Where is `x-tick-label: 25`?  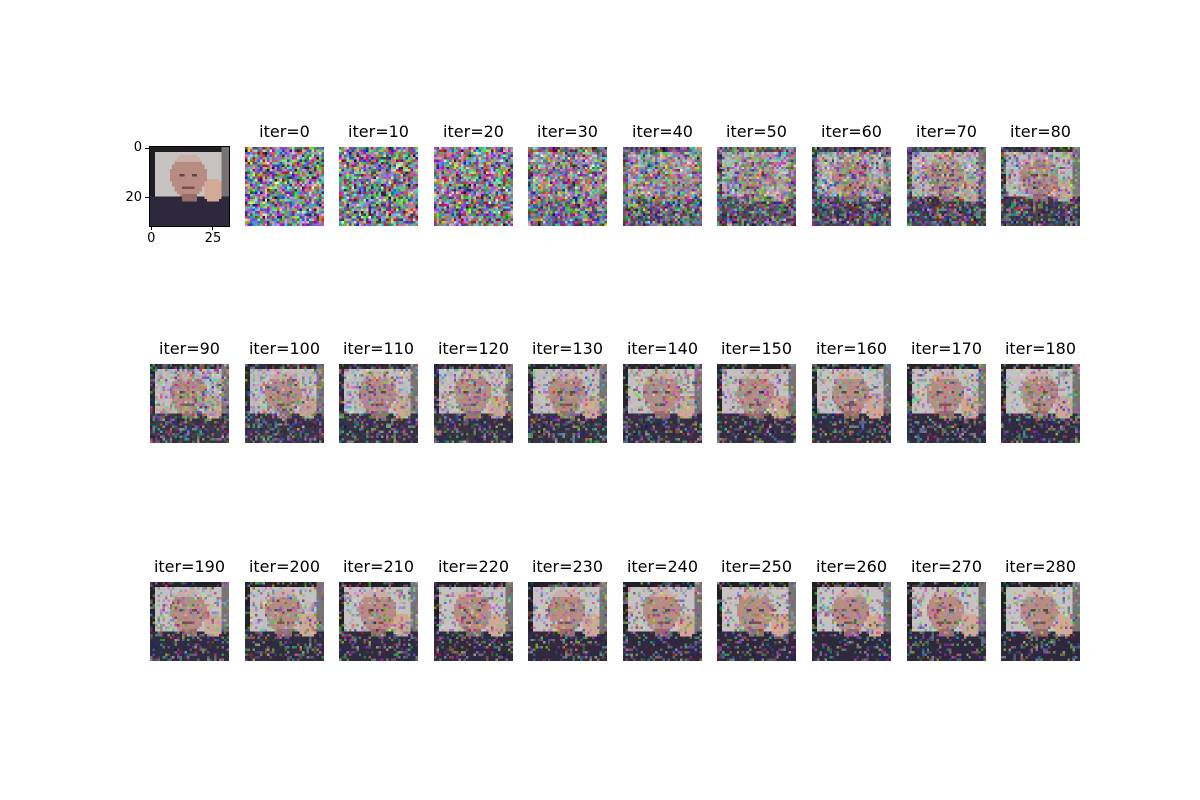 x-tick-label: 25 is located at coordinates (213, 238).